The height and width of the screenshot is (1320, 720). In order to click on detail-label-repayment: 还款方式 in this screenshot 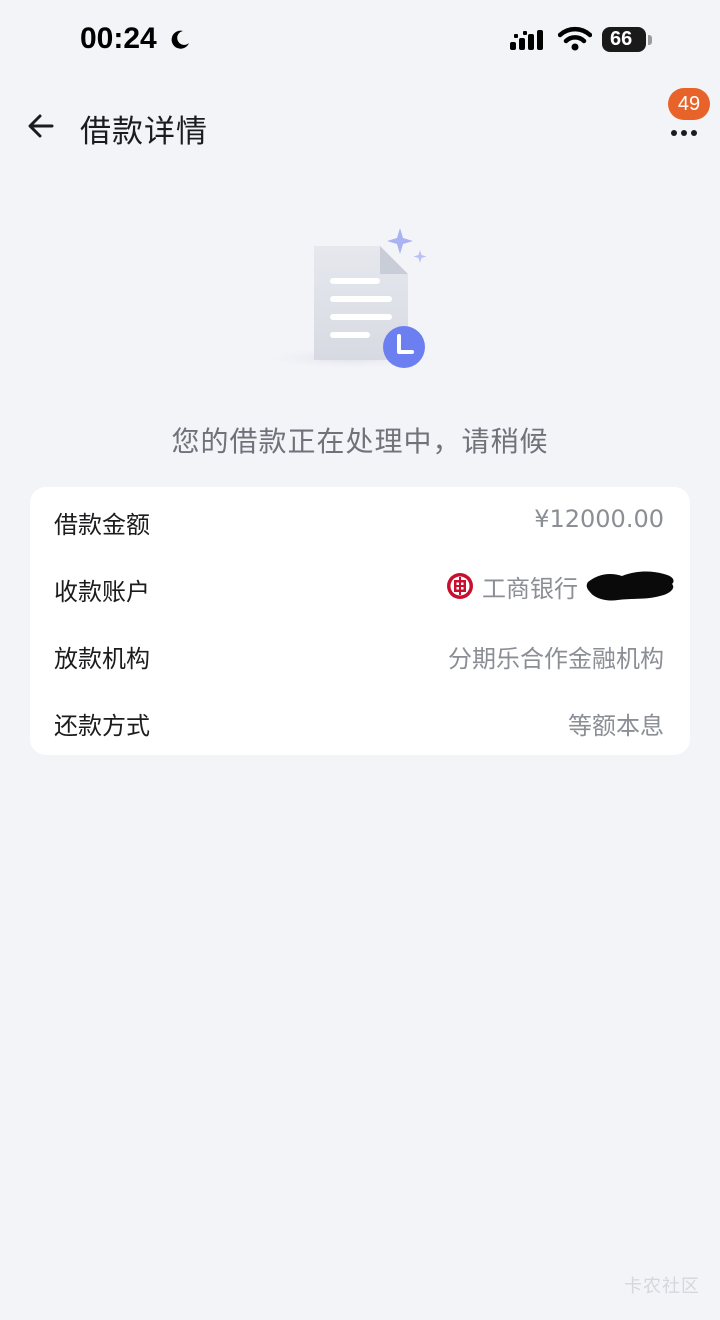, I will do `click(102, 726)`.